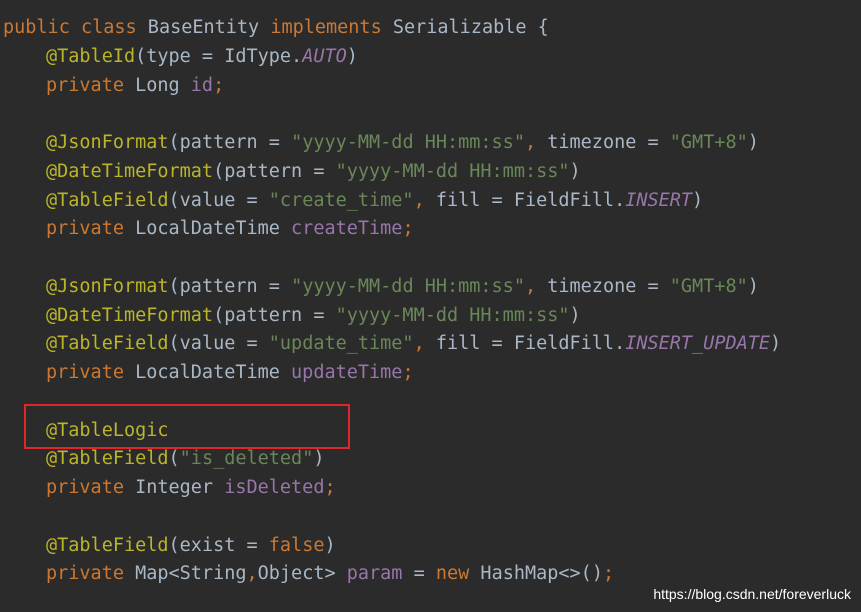 The height and width of the screenshot is (612, 861). I want to click on keyword-implements: implements, so click(326, 27).